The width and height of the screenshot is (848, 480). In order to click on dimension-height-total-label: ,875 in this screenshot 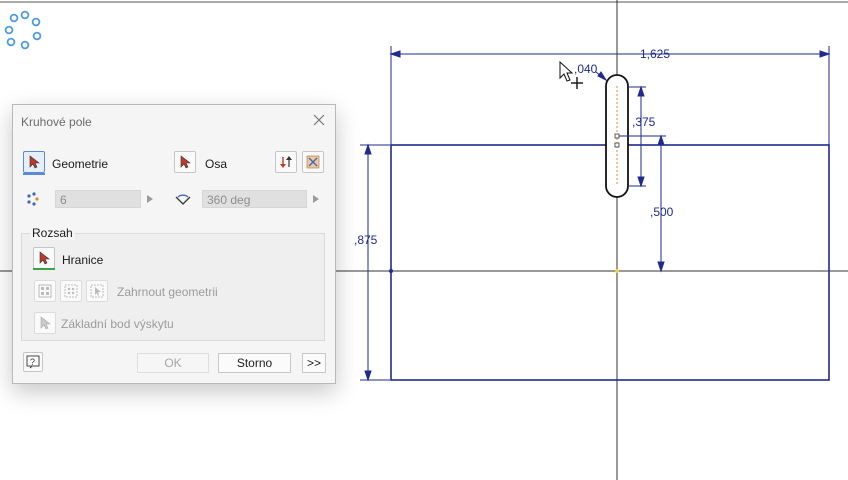, I will do `click(366, 240)`.